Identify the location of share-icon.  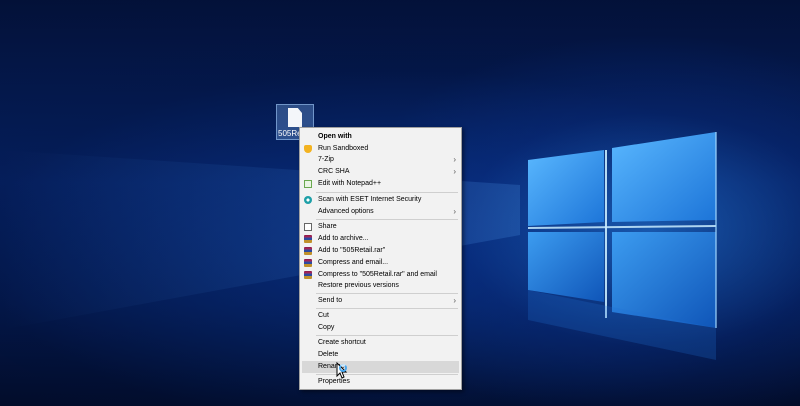
(308, 227).